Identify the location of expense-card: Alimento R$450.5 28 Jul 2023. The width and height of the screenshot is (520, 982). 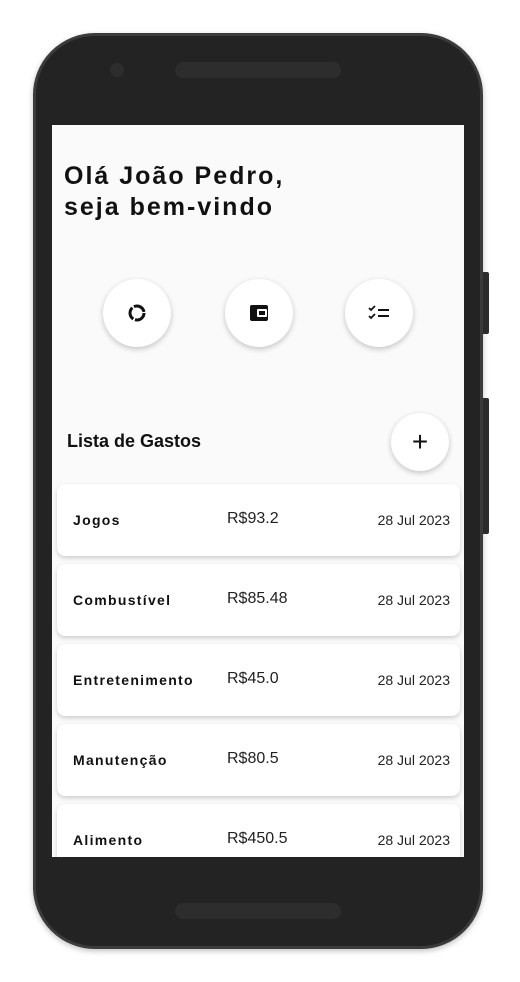
(258, 830).